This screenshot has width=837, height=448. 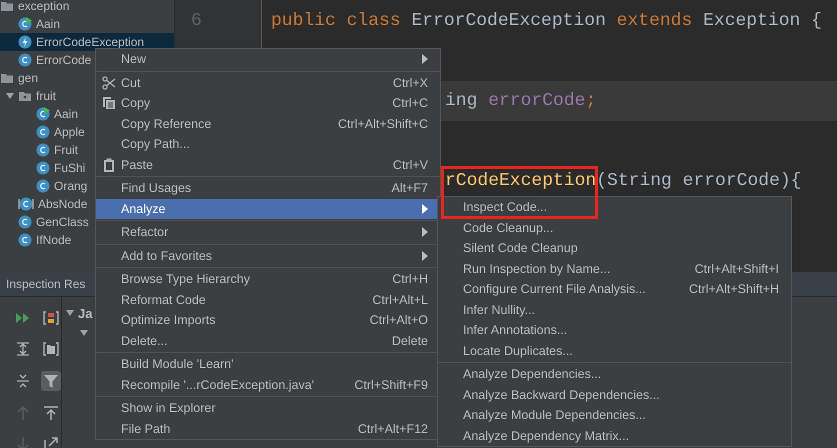 What do you see at coordinates (268, 82) in the screenshot?
I see `menu-item: Cut Ctrl+X` at bounding box center [268, 82].